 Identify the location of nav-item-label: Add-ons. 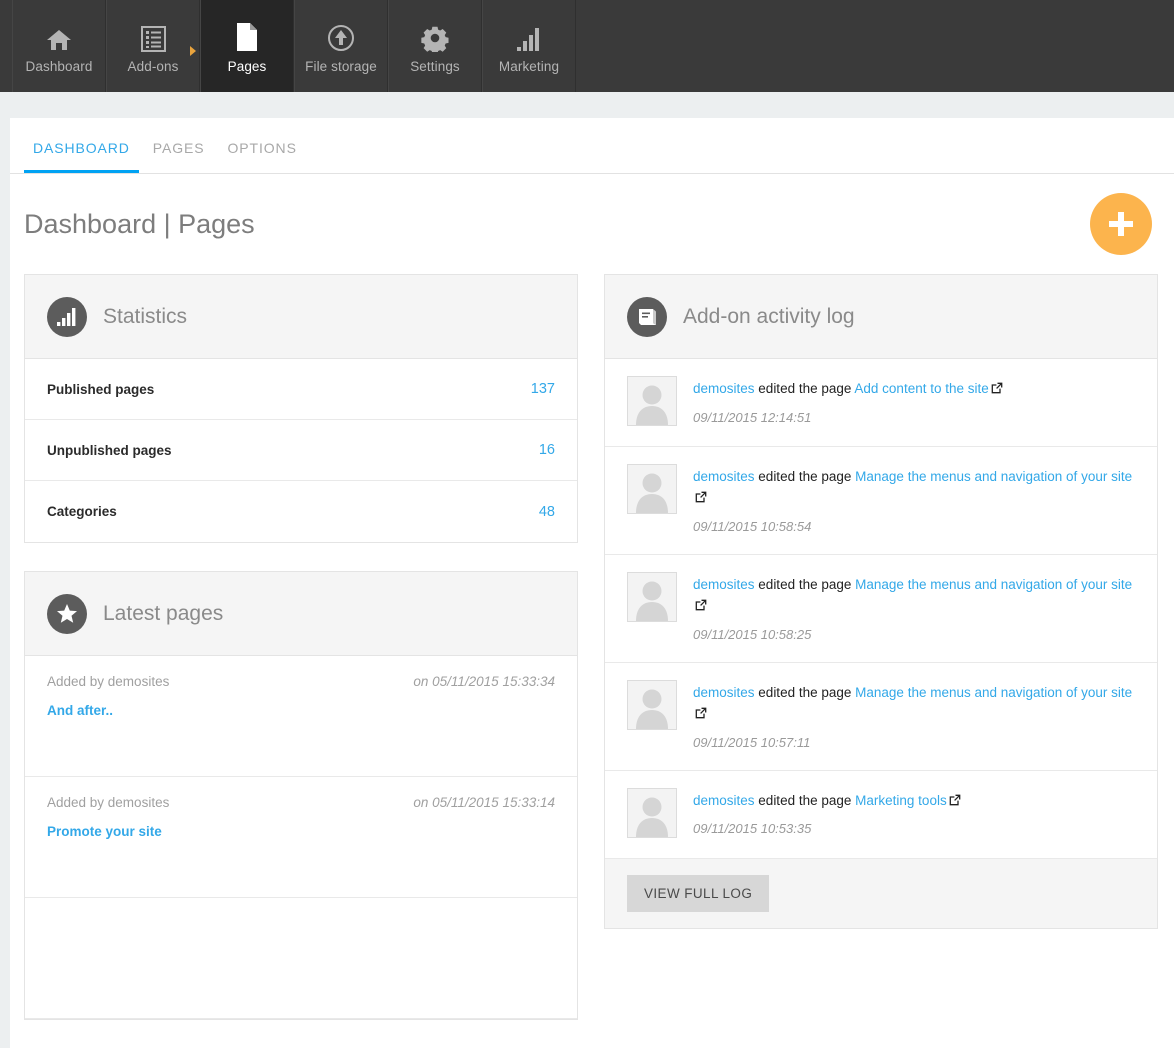
(153, 66).